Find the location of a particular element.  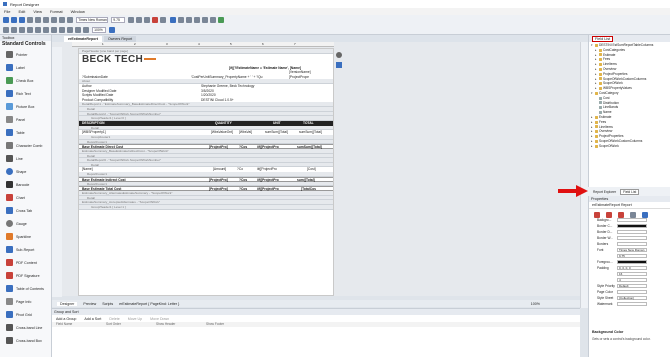

prop-row: Watermark is located at coordinates (629, 304).